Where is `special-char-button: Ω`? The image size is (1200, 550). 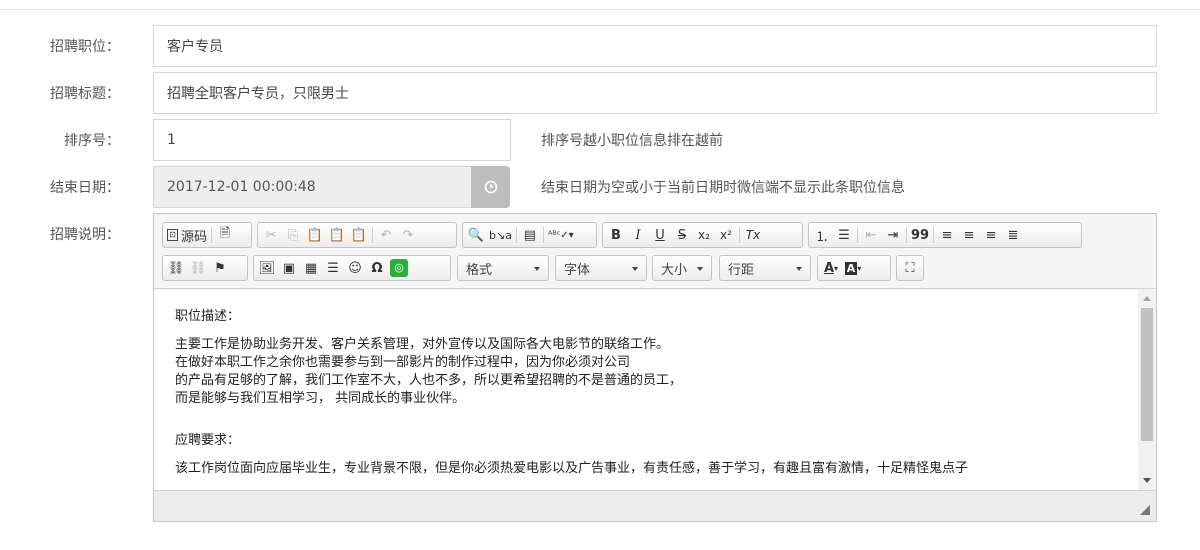 special-char-button: Ω is located at coordinates (377, 268).